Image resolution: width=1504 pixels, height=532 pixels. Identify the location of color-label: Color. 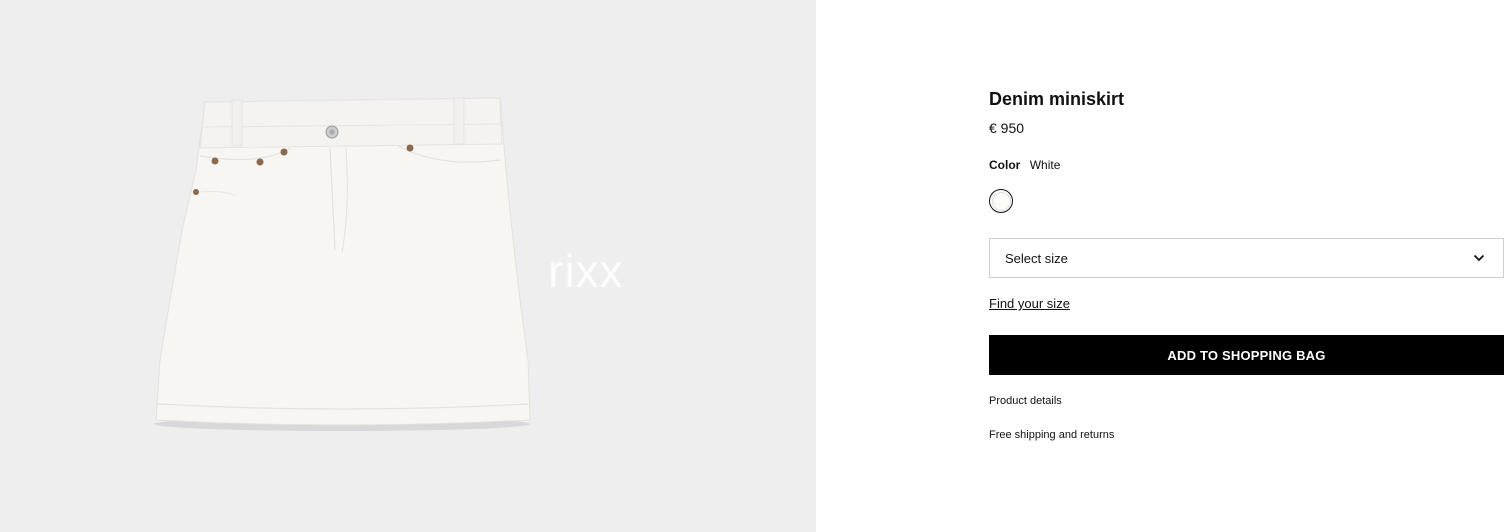
(1005, 165).